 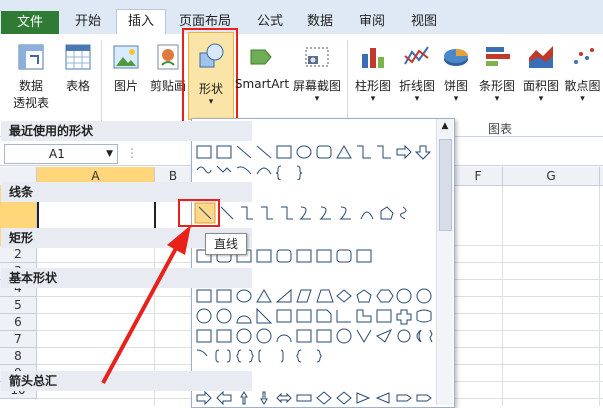 I want to click on group-charts-label: 图表, so click(x=499, y=129).